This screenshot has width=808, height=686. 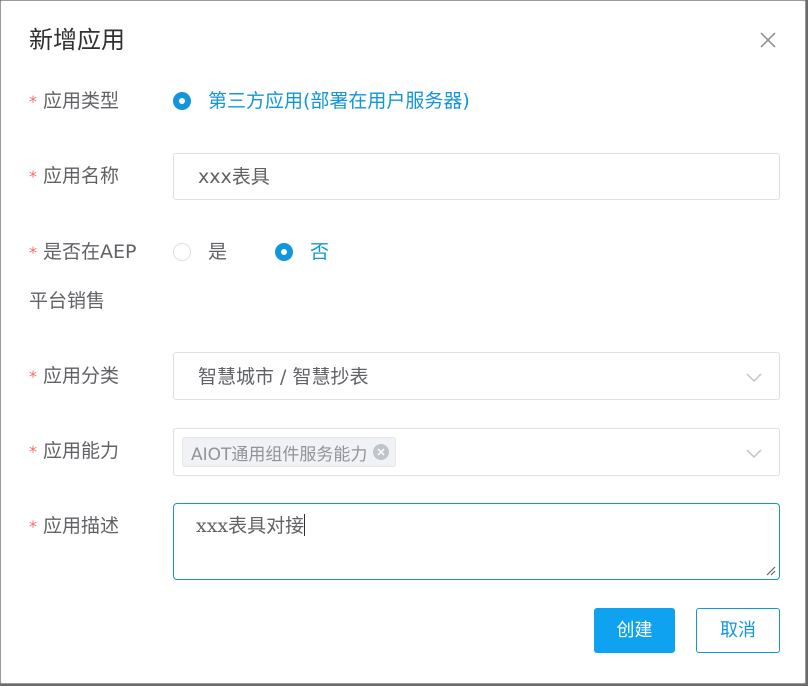 What do you see at coordinates (476, 376) in the screenshot?
I see `category-select: 智慧城市 / 智慧抄表` at bounding box center [476, 376].